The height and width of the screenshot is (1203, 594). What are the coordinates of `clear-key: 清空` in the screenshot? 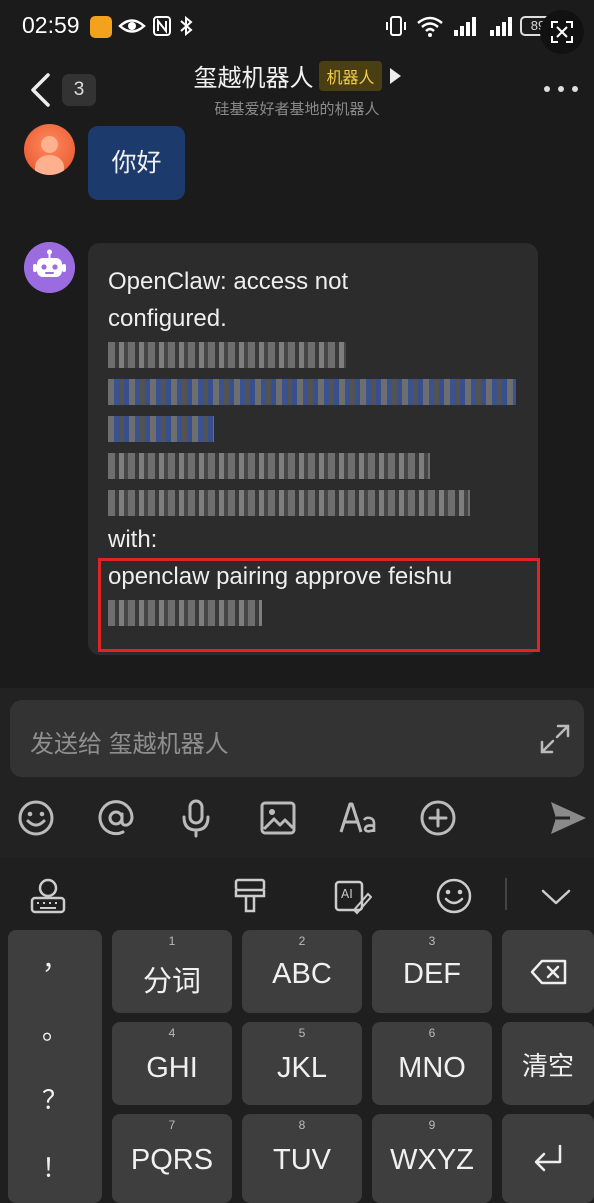 It's located at (548, 1063).